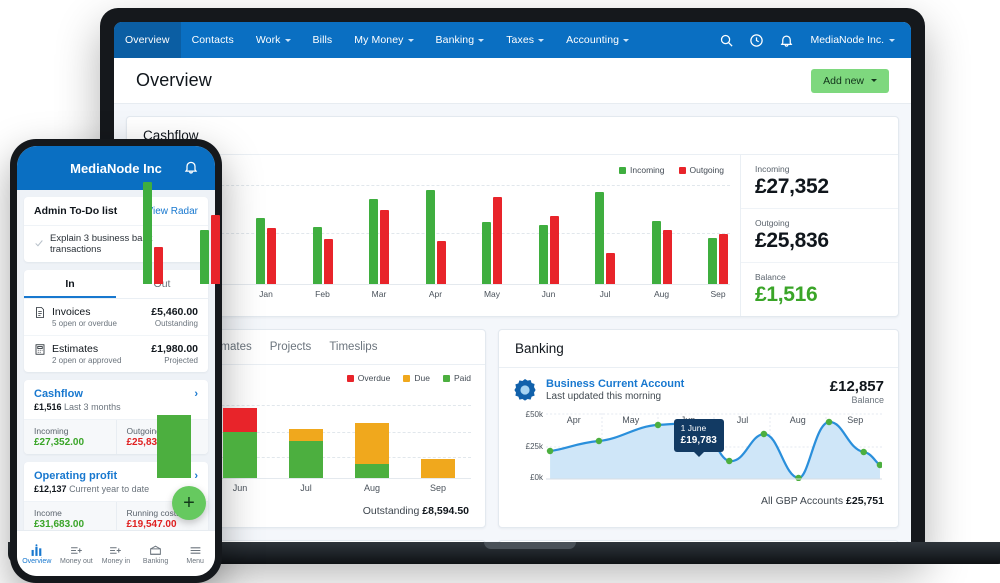  What do you see at coordinates (116, 211) in the screenshot?
I see `todo-header: Admin To-Do list View Radar` at bounding box center [116, 211].